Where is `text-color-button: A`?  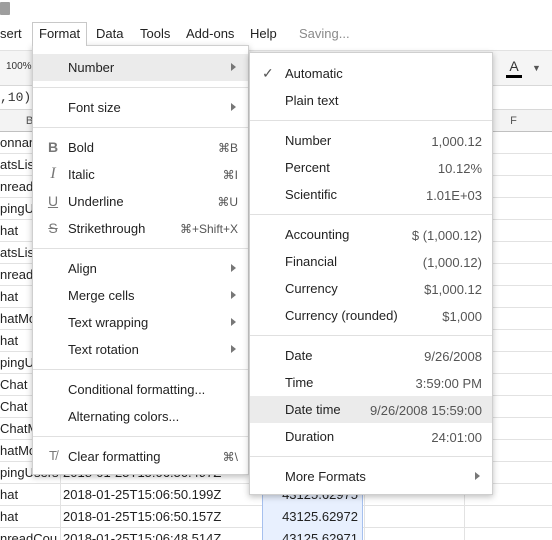
text-color-button: A is located at coordinates (514, 69).